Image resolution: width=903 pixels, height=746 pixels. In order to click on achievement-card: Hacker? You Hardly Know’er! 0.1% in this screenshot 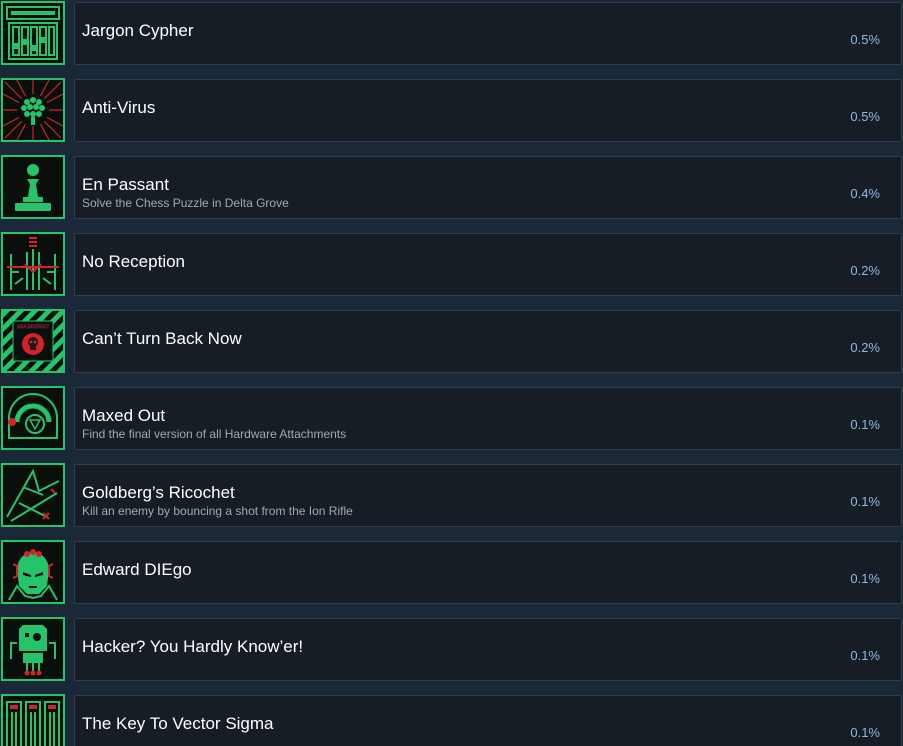, I will do `click(488, 649)`.